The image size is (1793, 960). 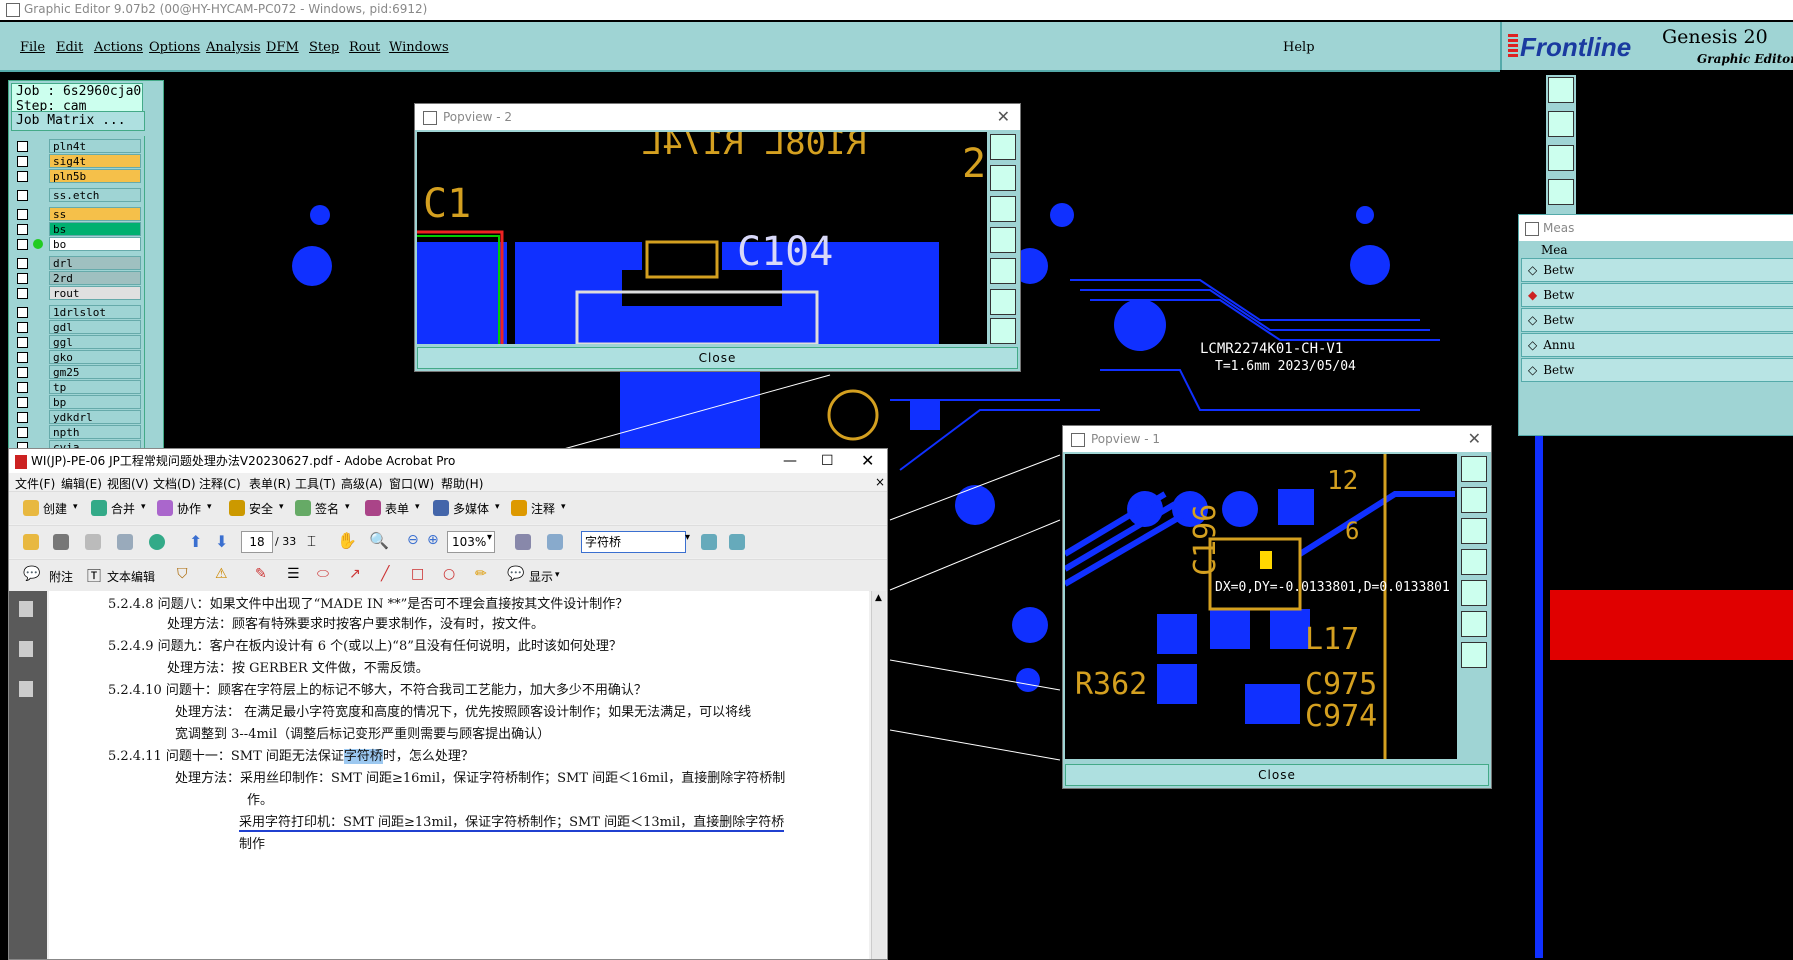 I want to click on toolbar-button-3: 安全, so click(x=261, y=508).